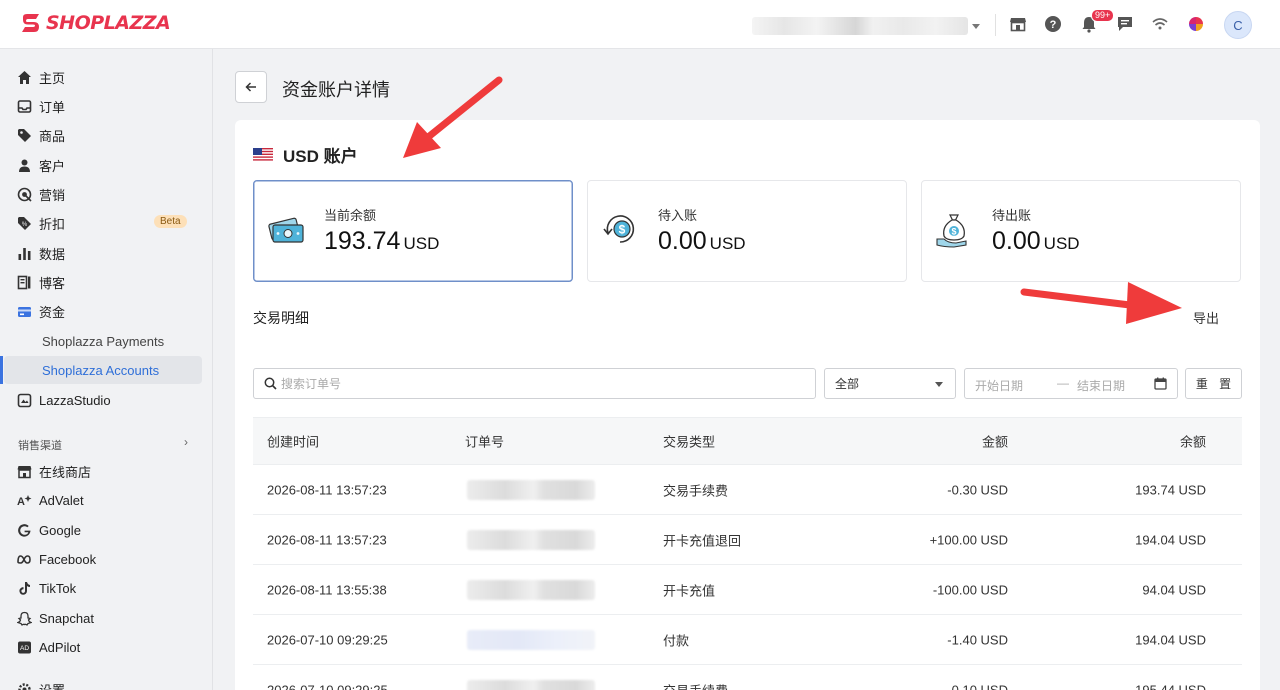 The height and width of the screenshot is (690, 1280). I want to click on annotation-arrow-export, so click(1101, 303).